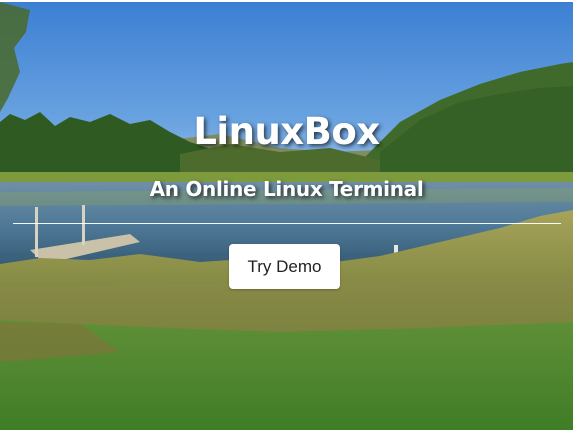  Describe the element at coordinates (284, 266) in the screenshot. I see `try-demo-button: Try Demo` at that location.